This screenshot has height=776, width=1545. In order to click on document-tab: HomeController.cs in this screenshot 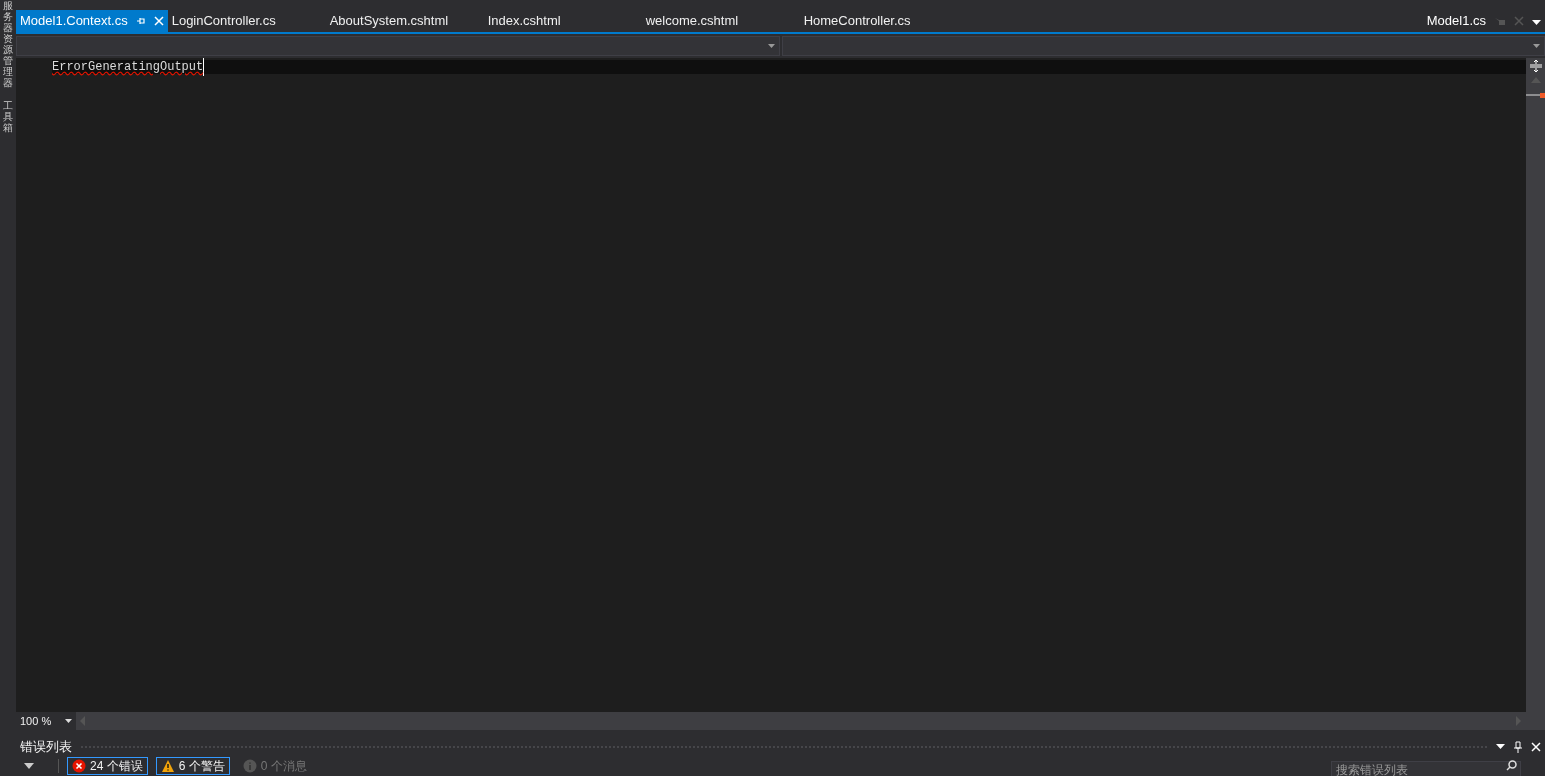, I will do `click(878, 21)`.